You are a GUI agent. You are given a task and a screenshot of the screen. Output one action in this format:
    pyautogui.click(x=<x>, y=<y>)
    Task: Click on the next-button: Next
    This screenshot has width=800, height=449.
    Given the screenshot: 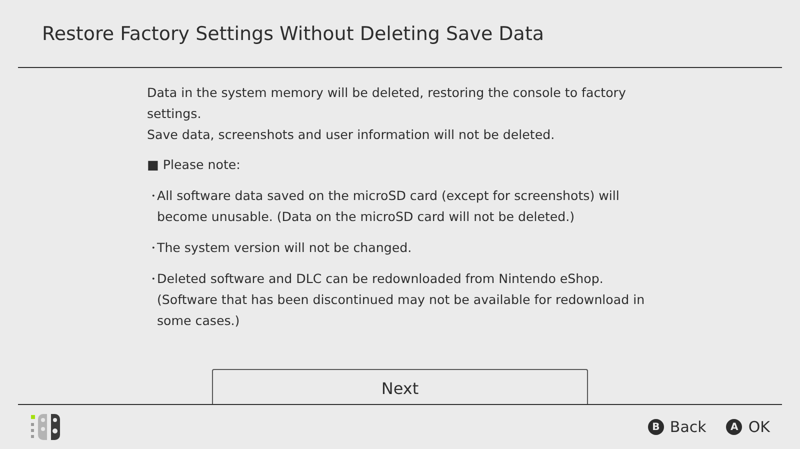 What is the action you would take?
    pyautogui.click(x=400, y=386)
    